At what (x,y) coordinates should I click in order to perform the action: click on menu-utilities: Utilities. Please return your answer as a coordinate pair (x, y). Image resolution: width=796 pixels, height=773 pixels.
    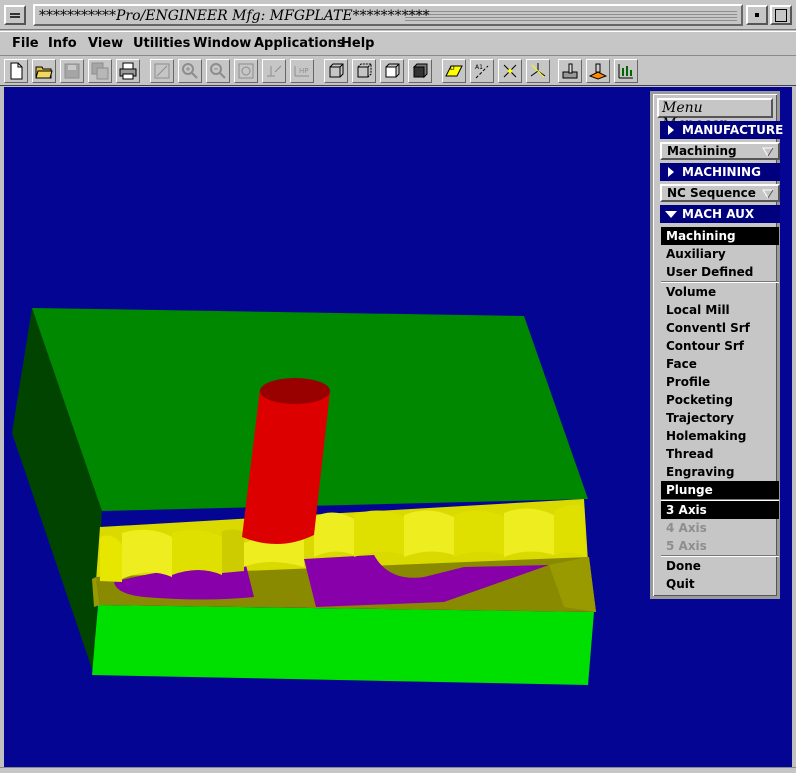
    Looking at the image, I should click on (161, 43).